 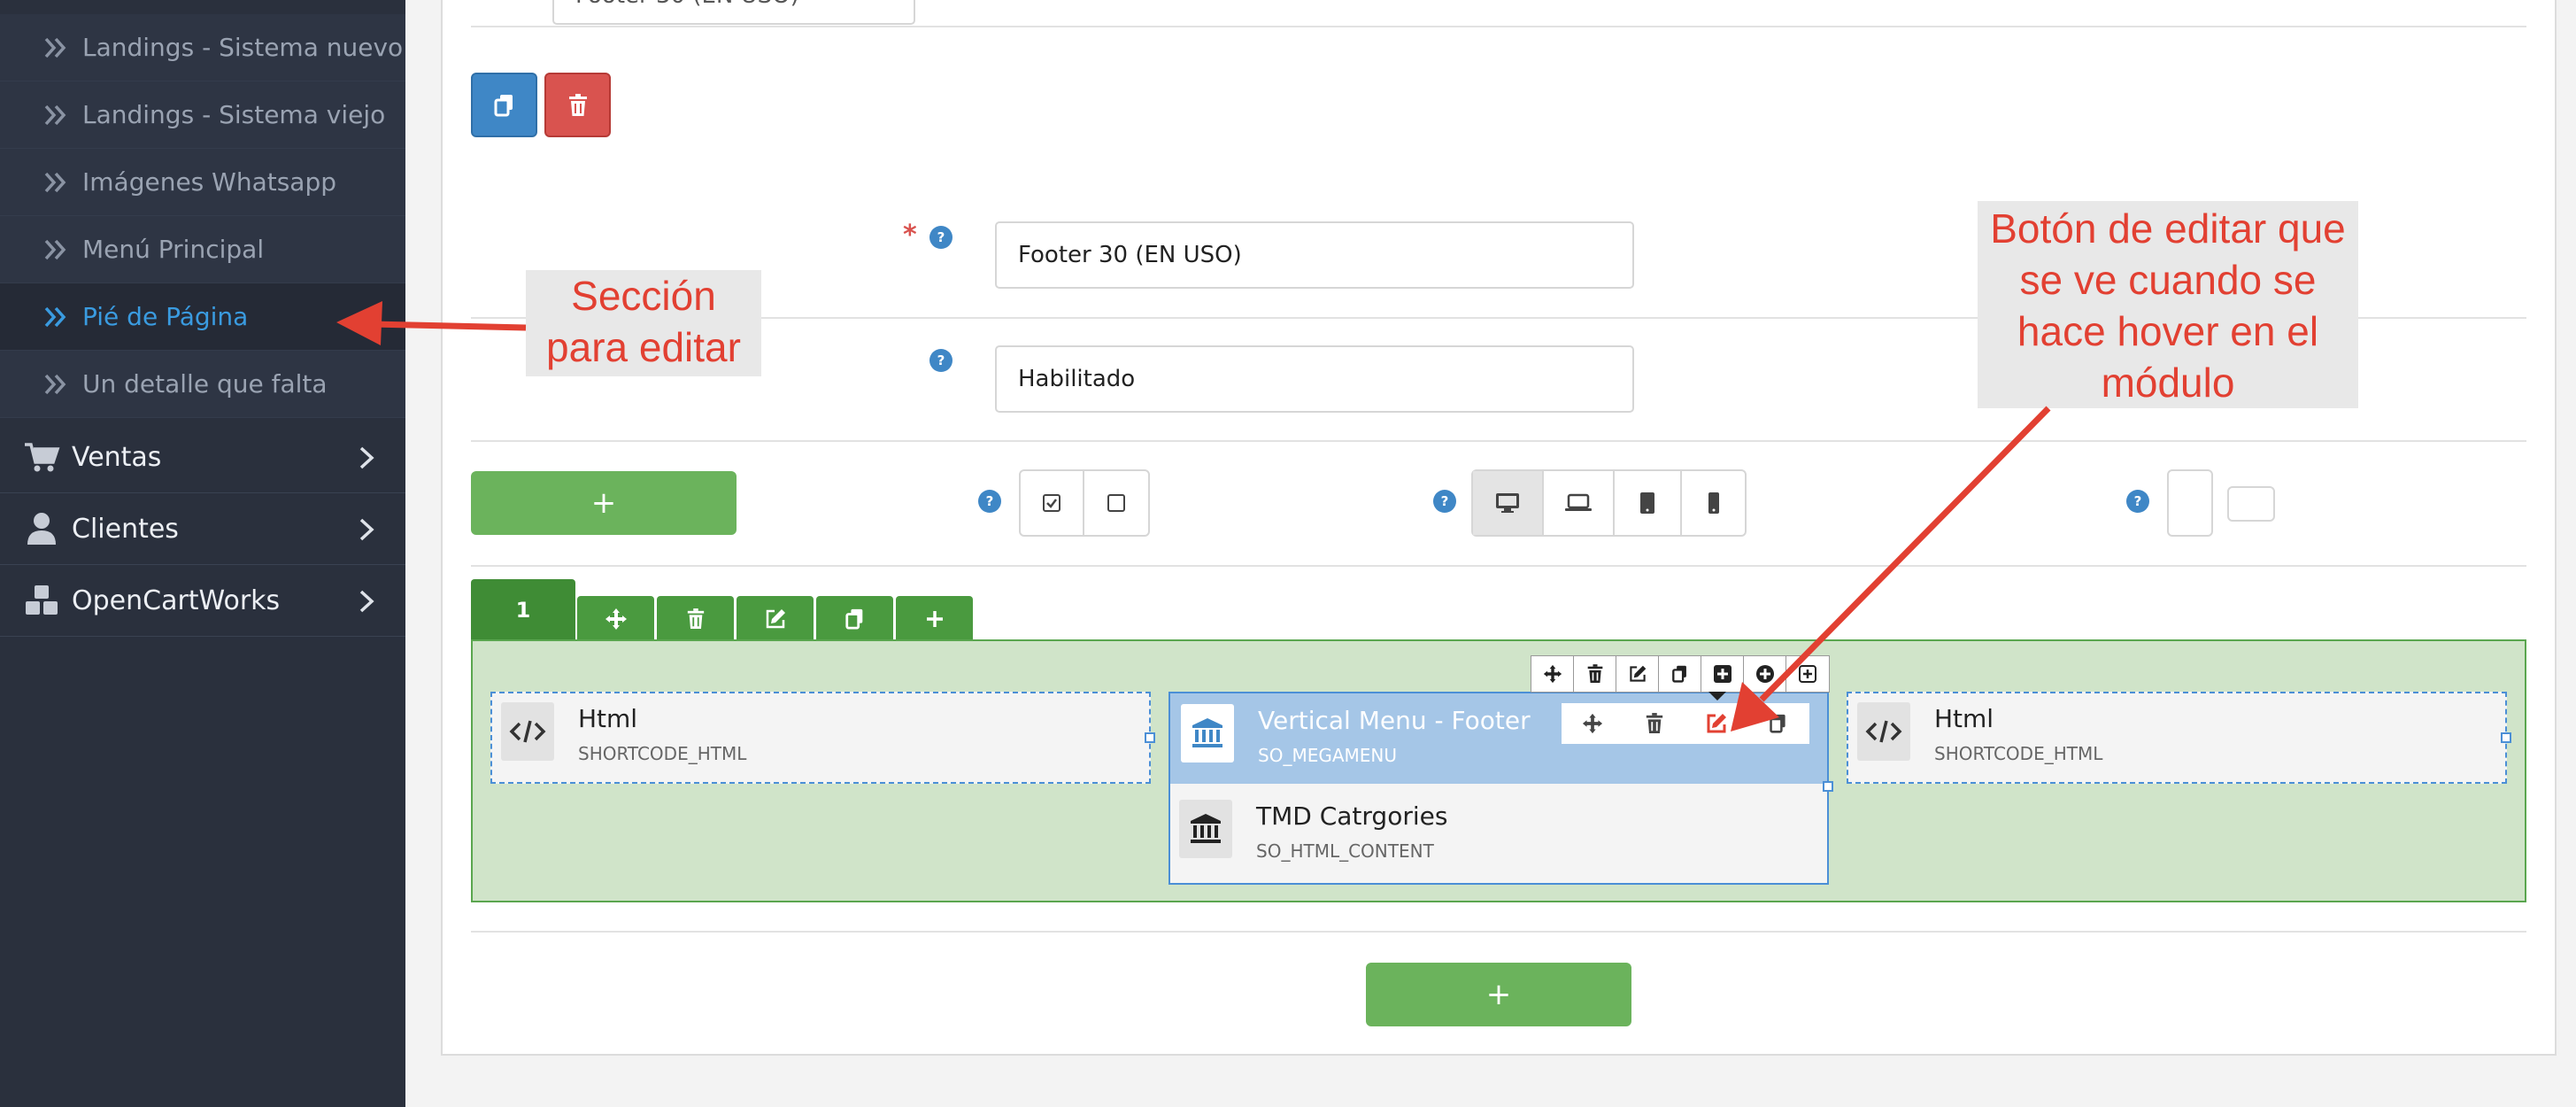 I want to click on arrow-to-sidebar-head, so click(x=359, y=323).